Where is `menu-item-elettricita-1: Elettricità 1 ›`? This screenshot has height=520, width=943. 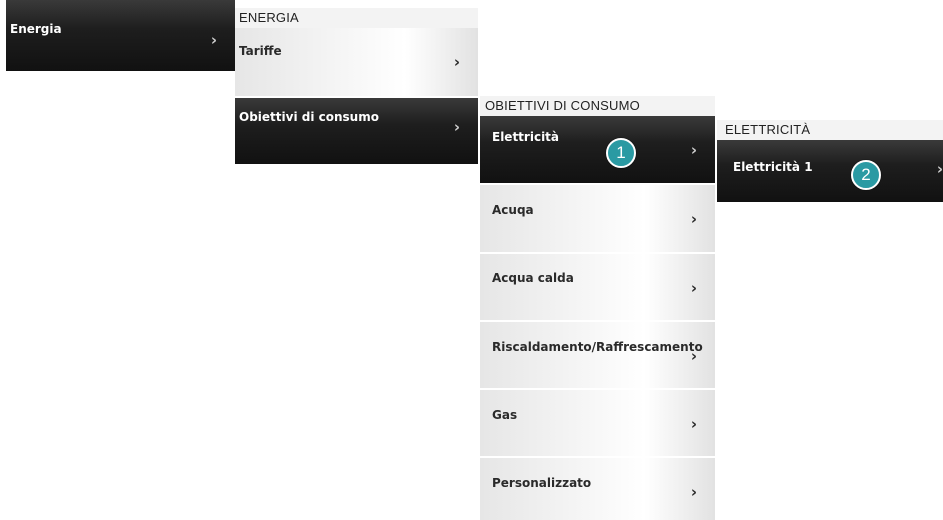 menu-item-elettricita-1: Elettricità 1 › is located at coordinates (830, 171).